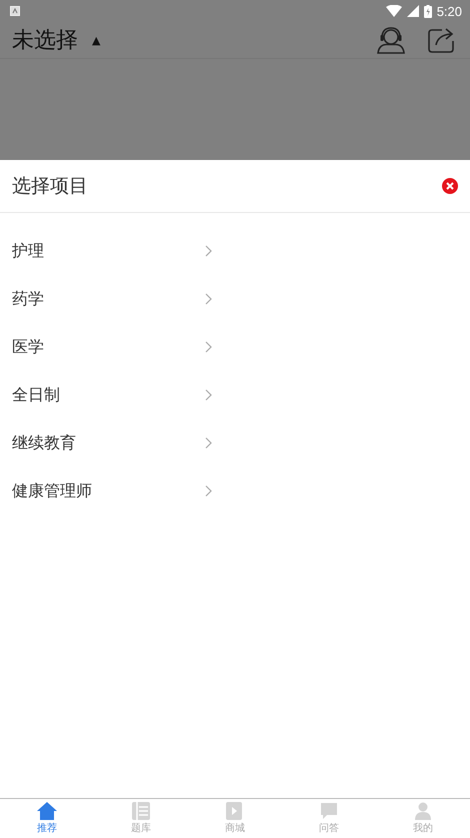 The width and height of the screenshot is (470, 838). Describe the element at coordinates (141, 811) in the screenshot. I see `list-icon` at that location.